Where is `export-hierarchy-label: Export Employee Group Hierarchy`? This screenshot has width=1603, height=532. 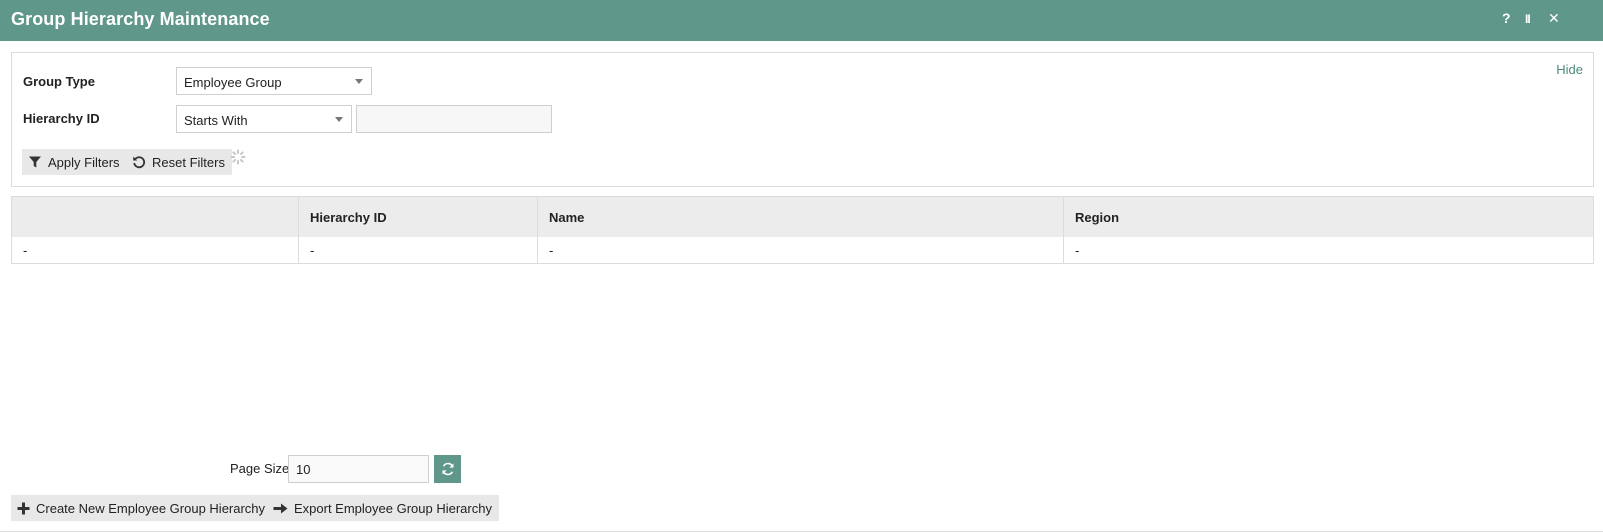 export-hierarchy-label: Export Employee Group Hierarchy is located at coordinates (393, 508).